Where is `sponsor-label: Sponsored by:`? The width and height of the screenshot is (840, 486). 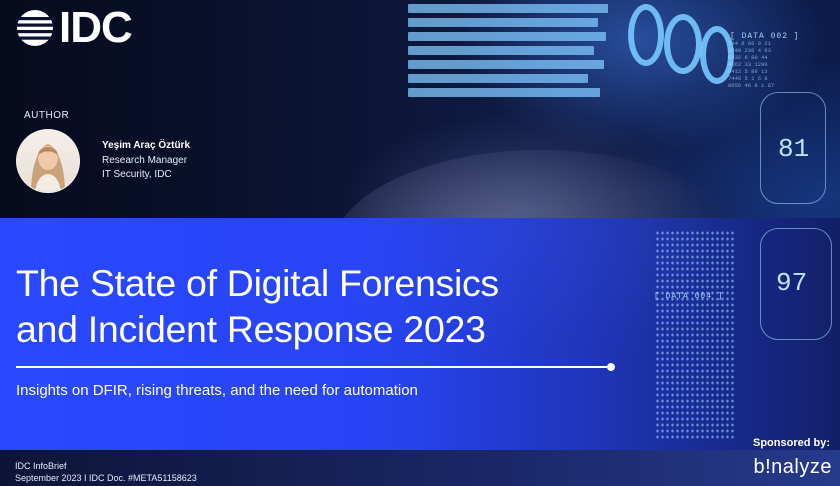 sponsor-label: Sponsored by: is located at coordinates (791, 443).